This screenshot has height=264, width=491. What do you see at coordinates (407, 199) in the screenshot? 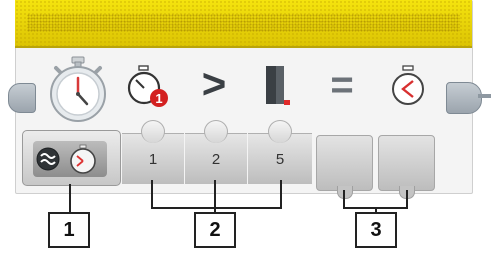
I see `callout-3-line-right` at bounding box center [407, 199].